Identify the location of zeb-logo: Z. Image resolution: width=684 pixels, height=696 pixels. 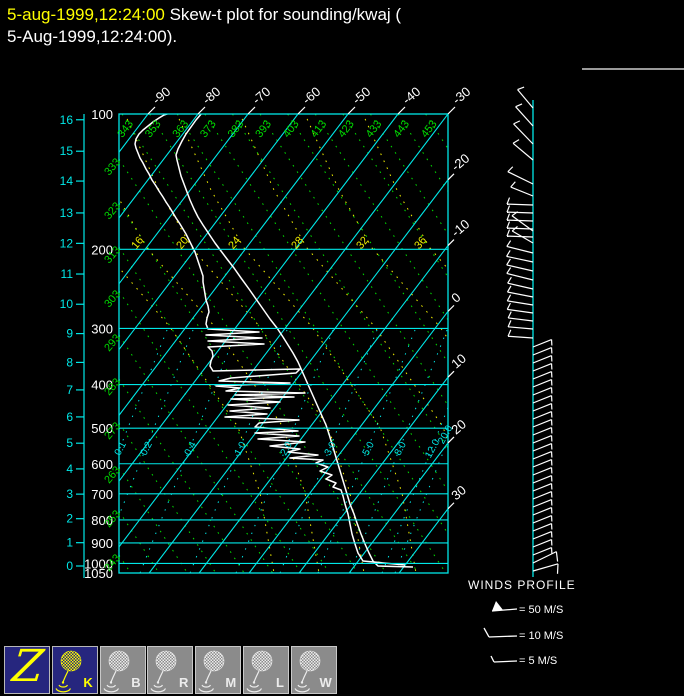
(28, 666).